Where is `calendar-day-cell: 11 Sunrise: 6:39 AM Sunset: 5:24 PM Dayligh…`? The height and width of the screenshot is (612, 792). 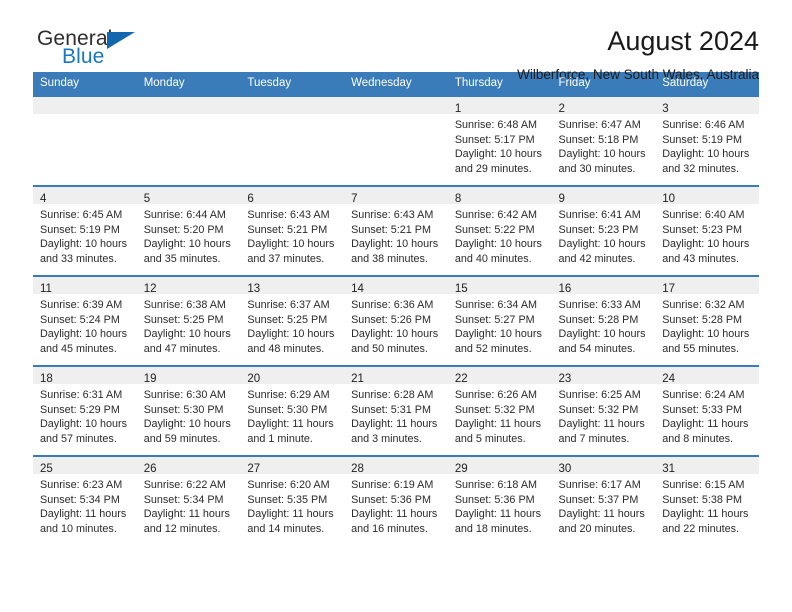 calendar-day-cell: 11 Sunrise: 6:39 AM Sunset: 5:24 PM Dayligh… is located at coordinates (85, 320).